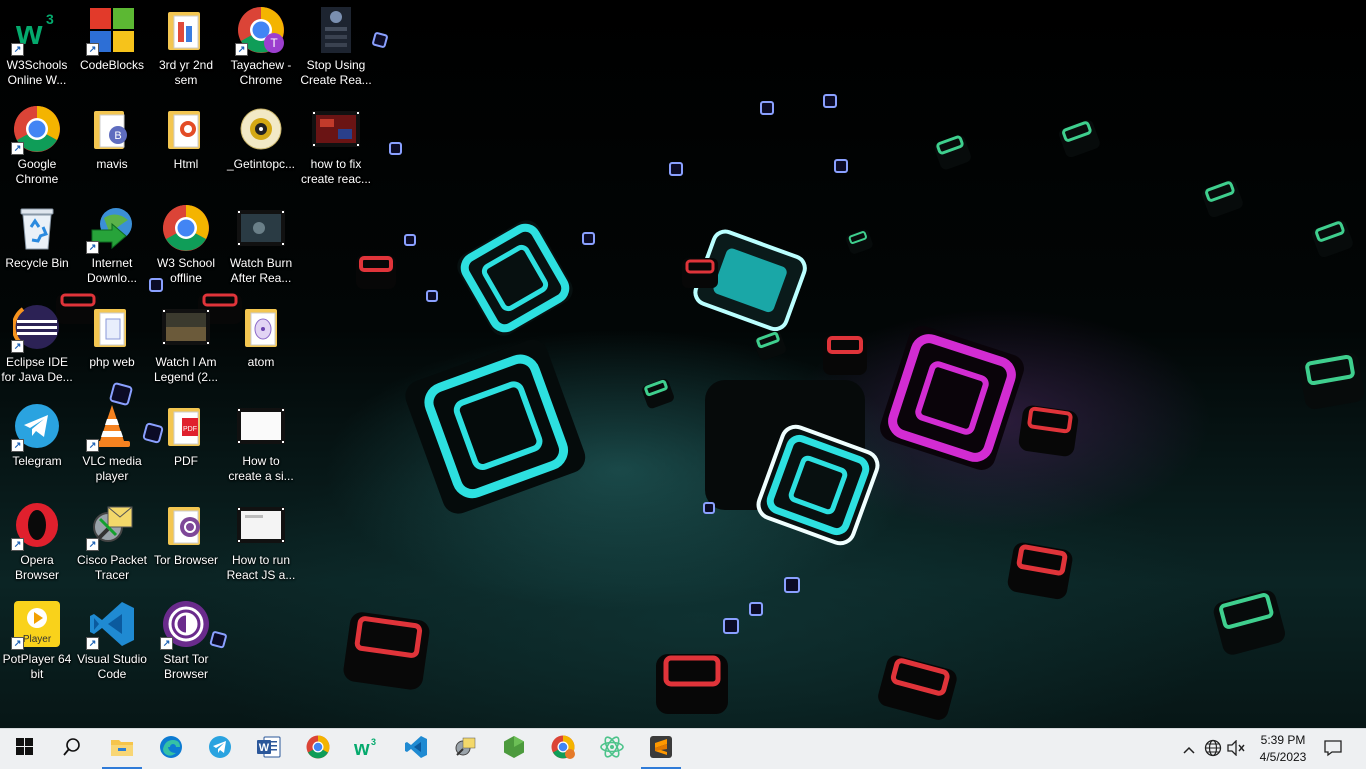 This screenshot has width=1366, height=769. I want to click on desktop-icon-w3-school-offline: W3 School offline, so click(186, 246).